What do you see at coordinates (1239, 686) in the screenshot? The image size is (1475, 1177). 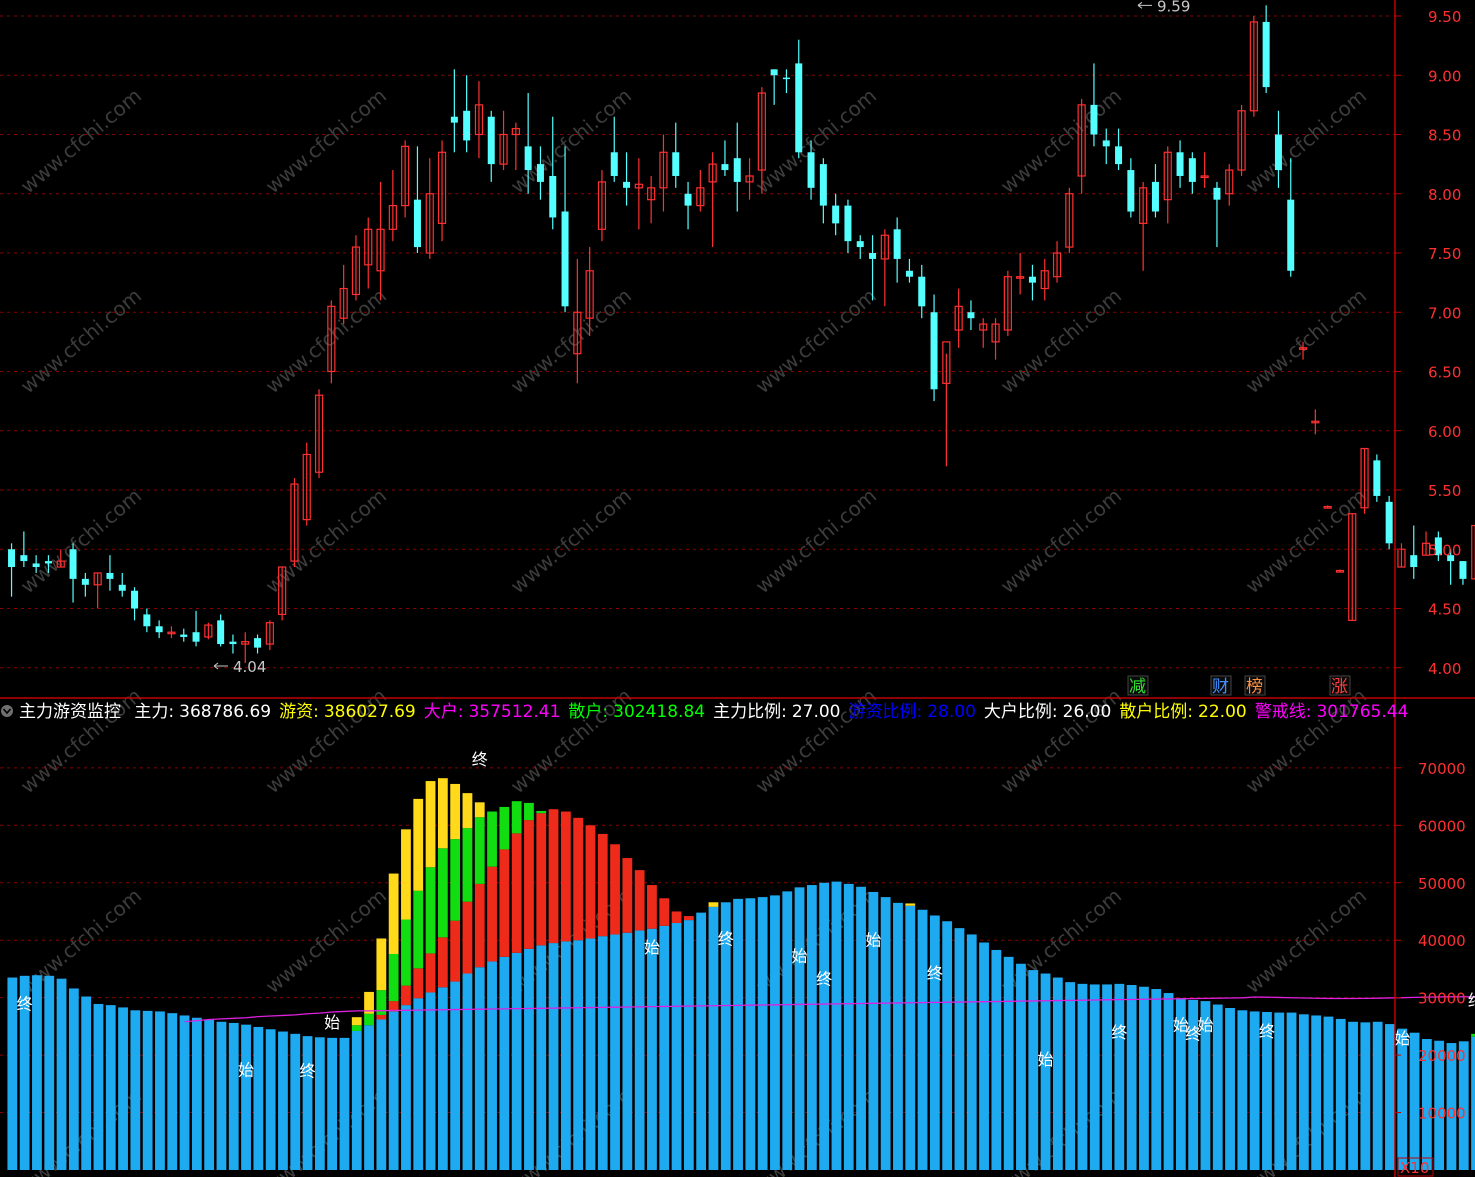 I see `event-badges: 减 财榜 涨` at bounding box center [1239, 686].